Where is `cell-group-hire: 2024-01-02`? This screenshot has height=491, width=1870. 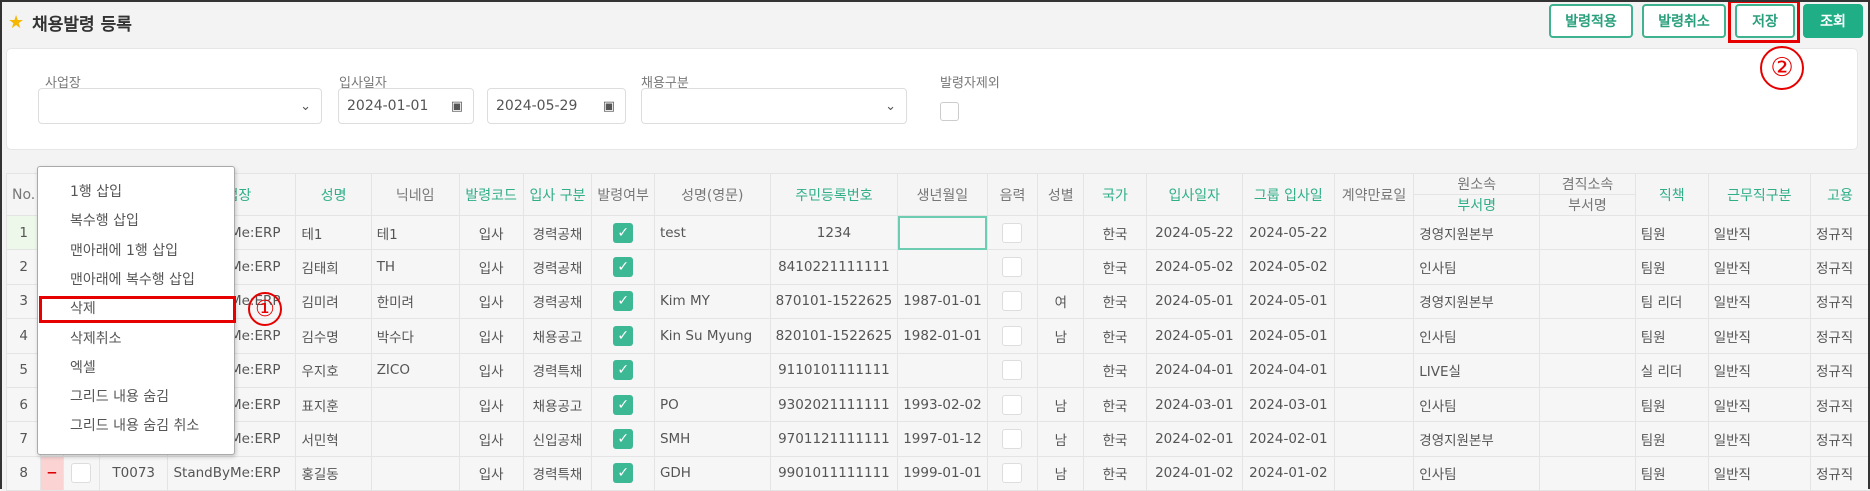 cell-group-hire: 2024-01-02 is located at coordinates (1288, 473).